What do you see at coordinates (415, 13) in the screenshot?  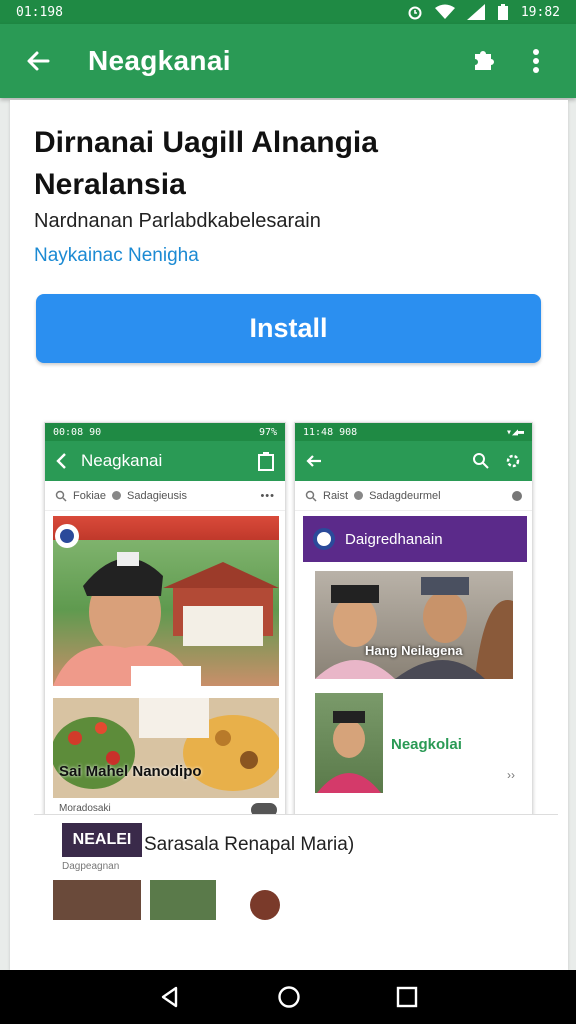 I see `alarm-icon` at bounding box center [415, 13].